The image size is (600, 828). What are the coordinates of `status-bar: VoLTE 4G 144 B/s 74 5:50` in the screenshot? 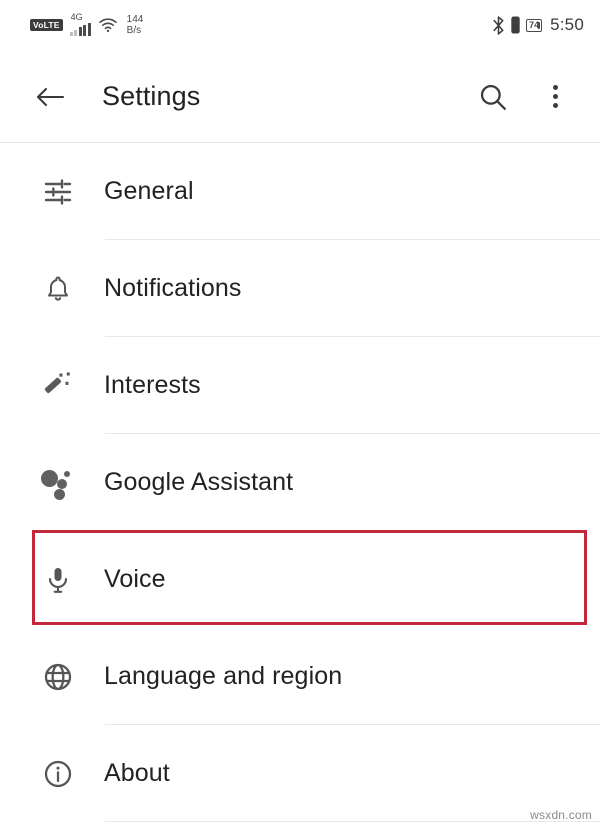 It's located at (300, 25).